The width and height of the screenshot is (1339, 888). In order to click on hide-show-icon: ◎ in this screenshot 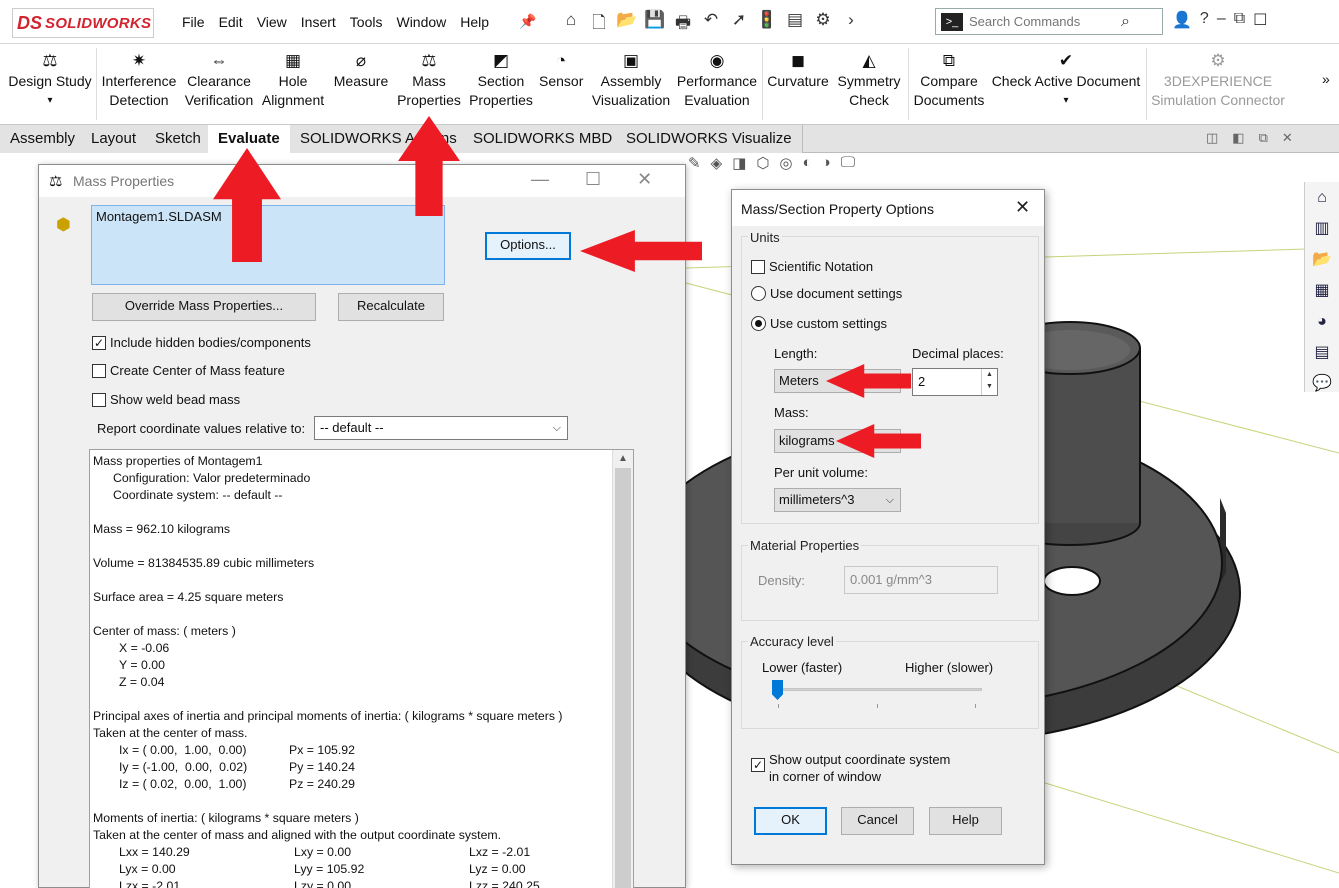, I will do `click(785, 163)`.